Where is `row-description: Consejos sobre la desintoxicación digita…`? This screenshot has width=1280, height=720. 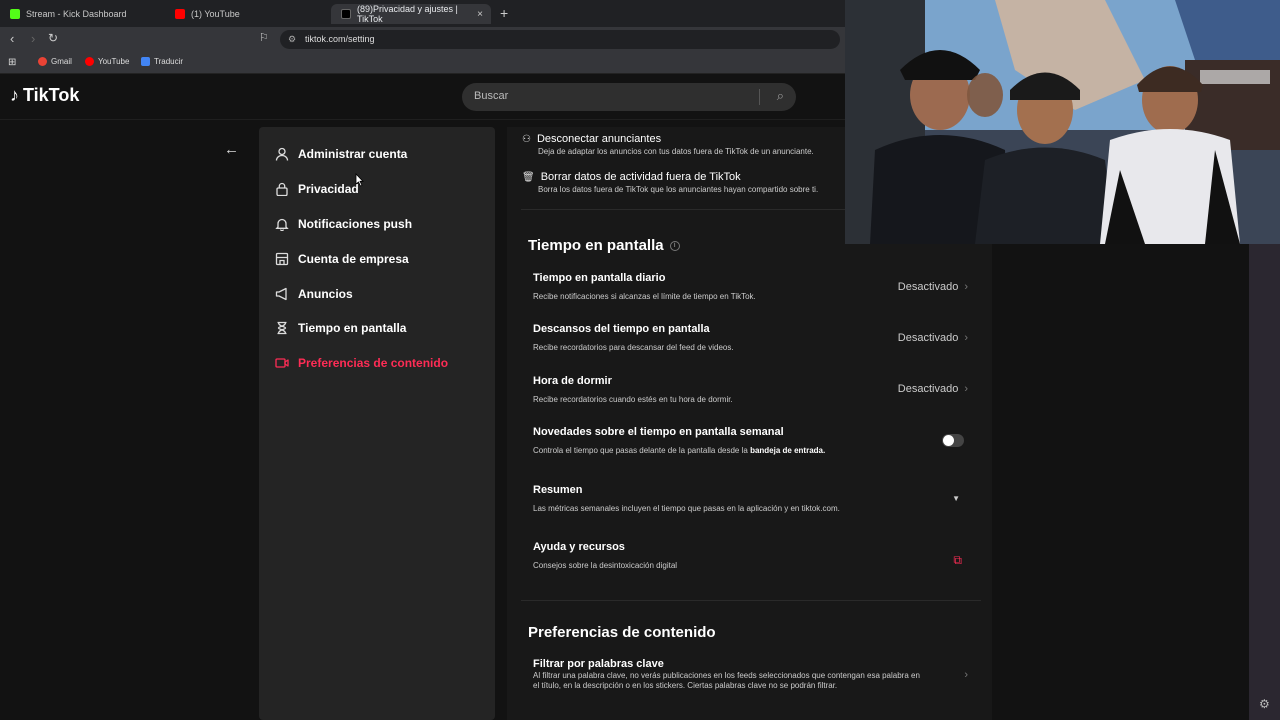
row-description: Consejos sobre la desintoxicación digita… is located at coordinates (605, 565).